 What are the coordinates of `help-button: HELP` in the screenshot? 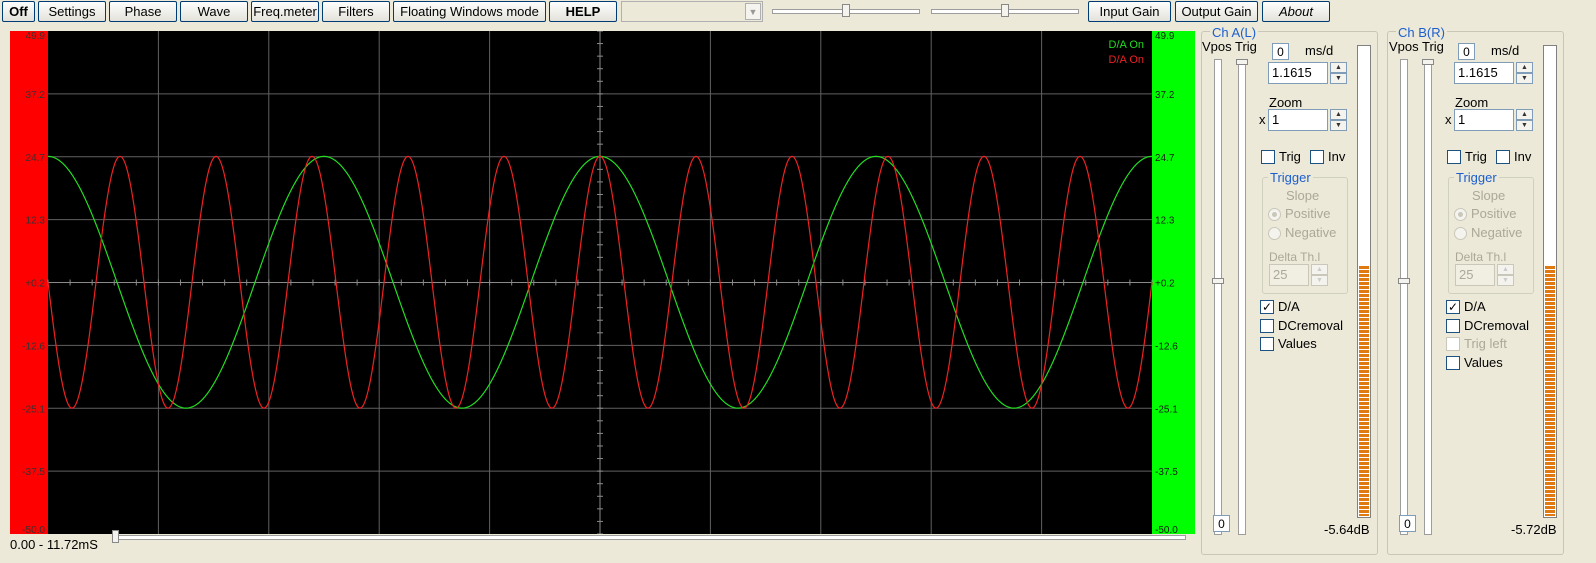 It's located at (583, 11).